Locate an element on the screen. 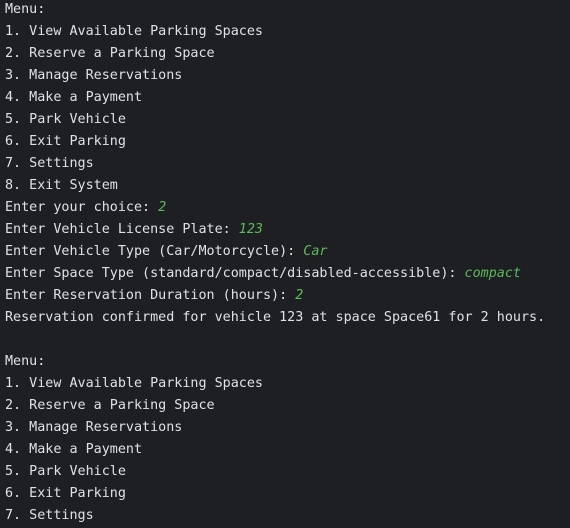  prompt-line: Enter your choice: 2 is located at coordinates (287, 208).